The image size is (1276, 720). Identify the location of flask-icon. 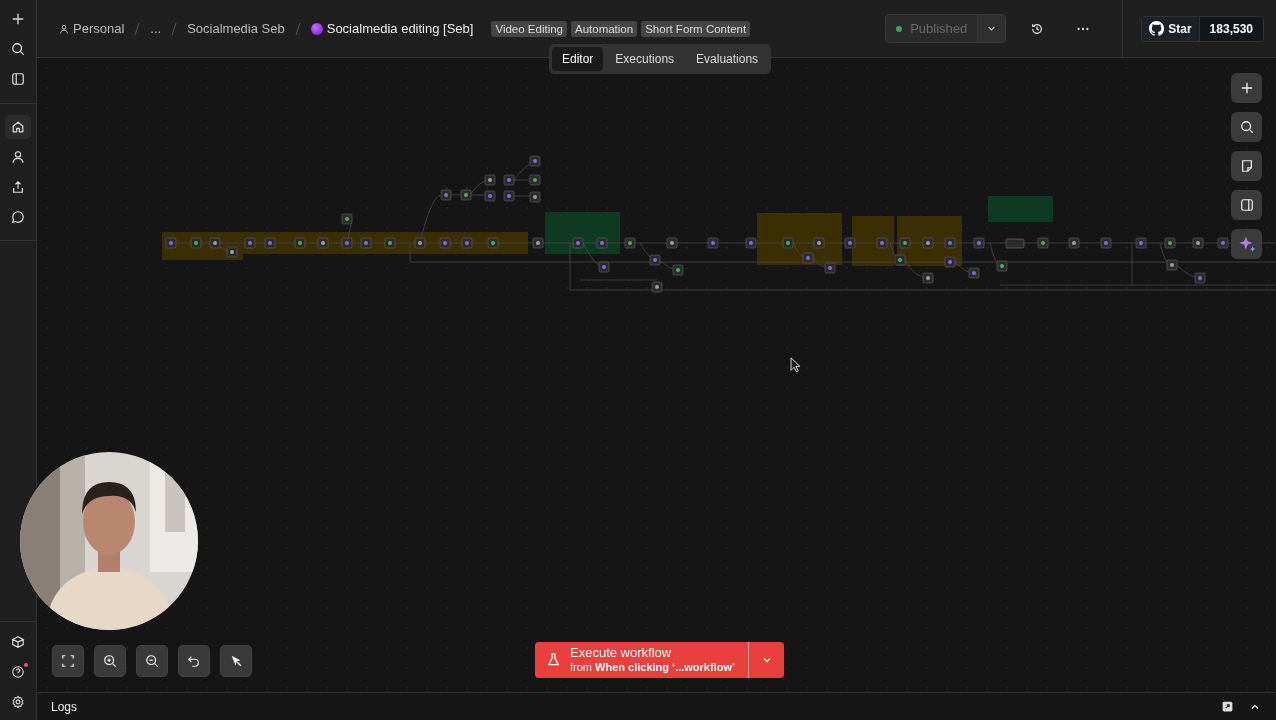
(553, 660).